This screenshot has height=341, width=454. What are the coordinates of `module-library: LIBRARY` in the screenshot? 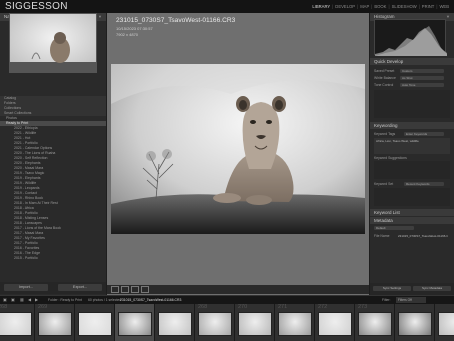 It's located at (321, 6).